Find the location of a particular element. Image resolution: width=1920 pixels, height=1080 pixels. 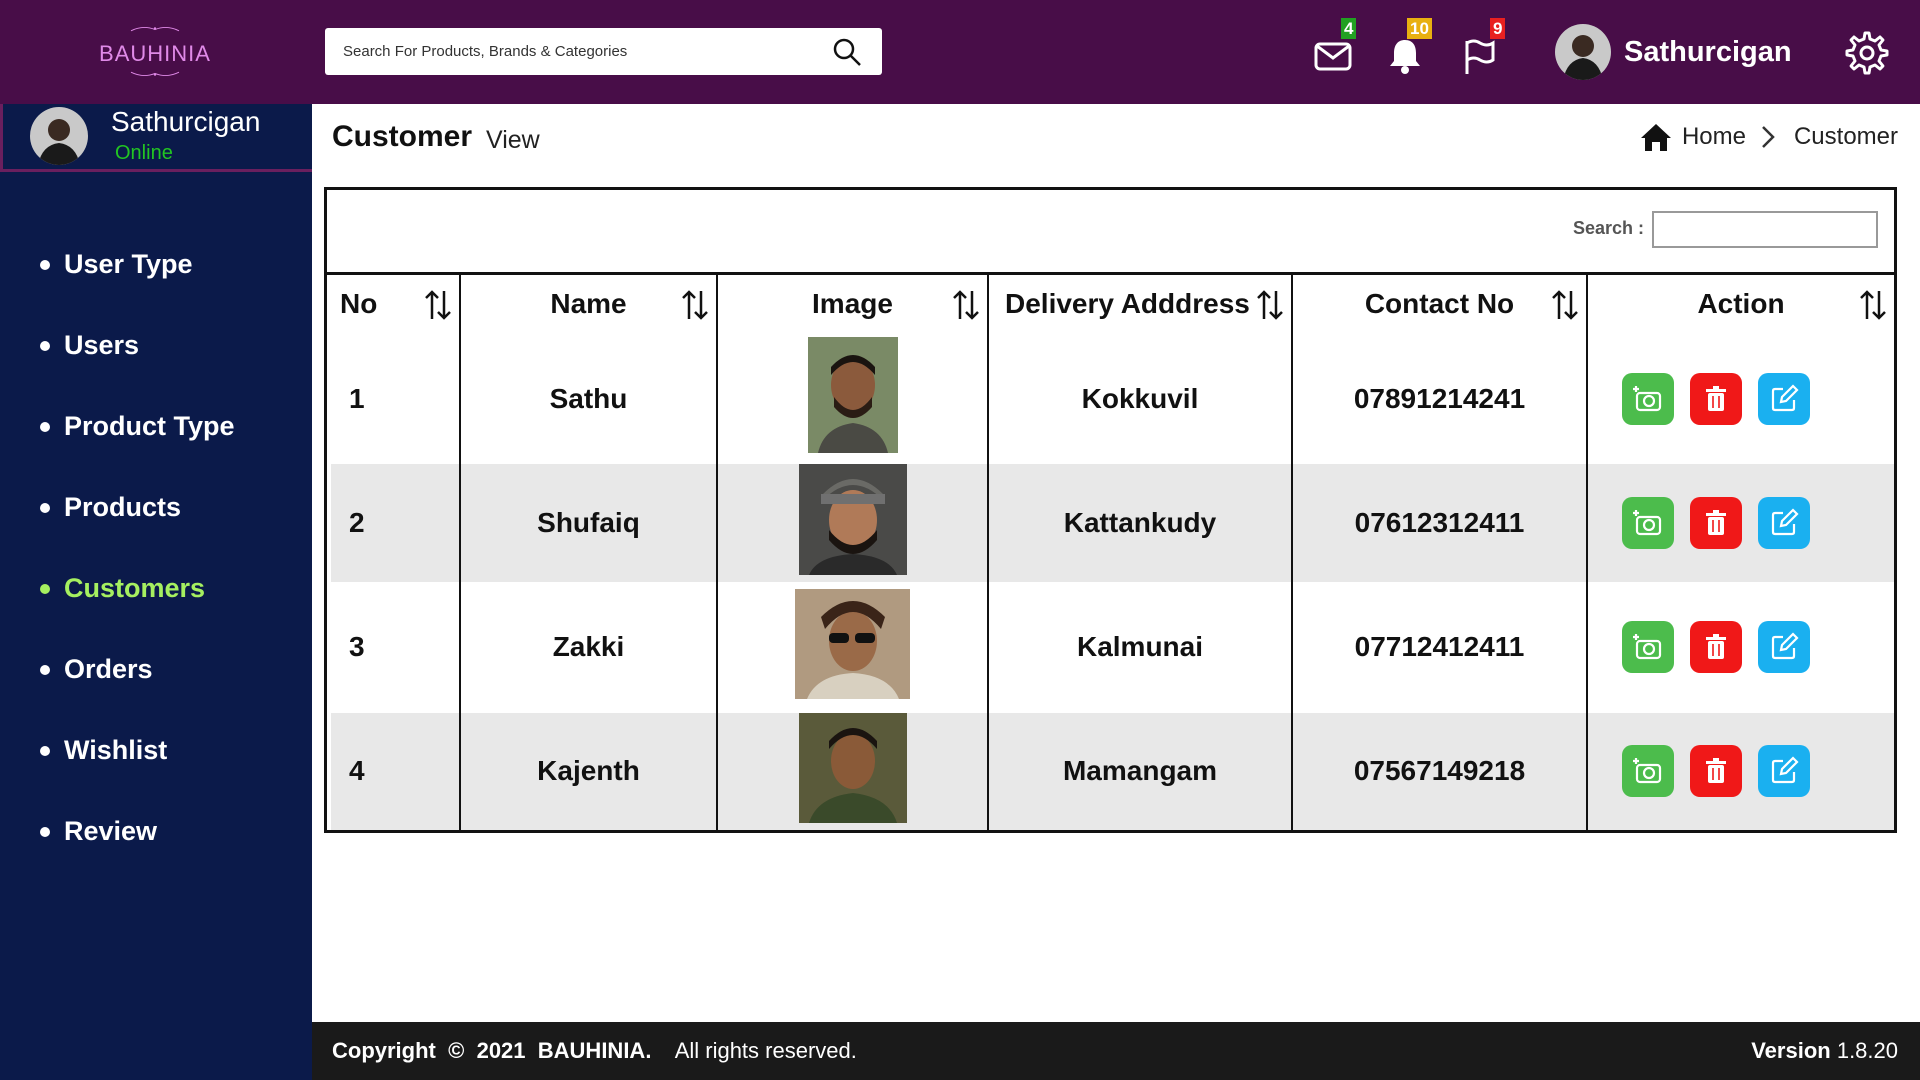

mail-badge: 4 is located at coordinates (1349, 28).